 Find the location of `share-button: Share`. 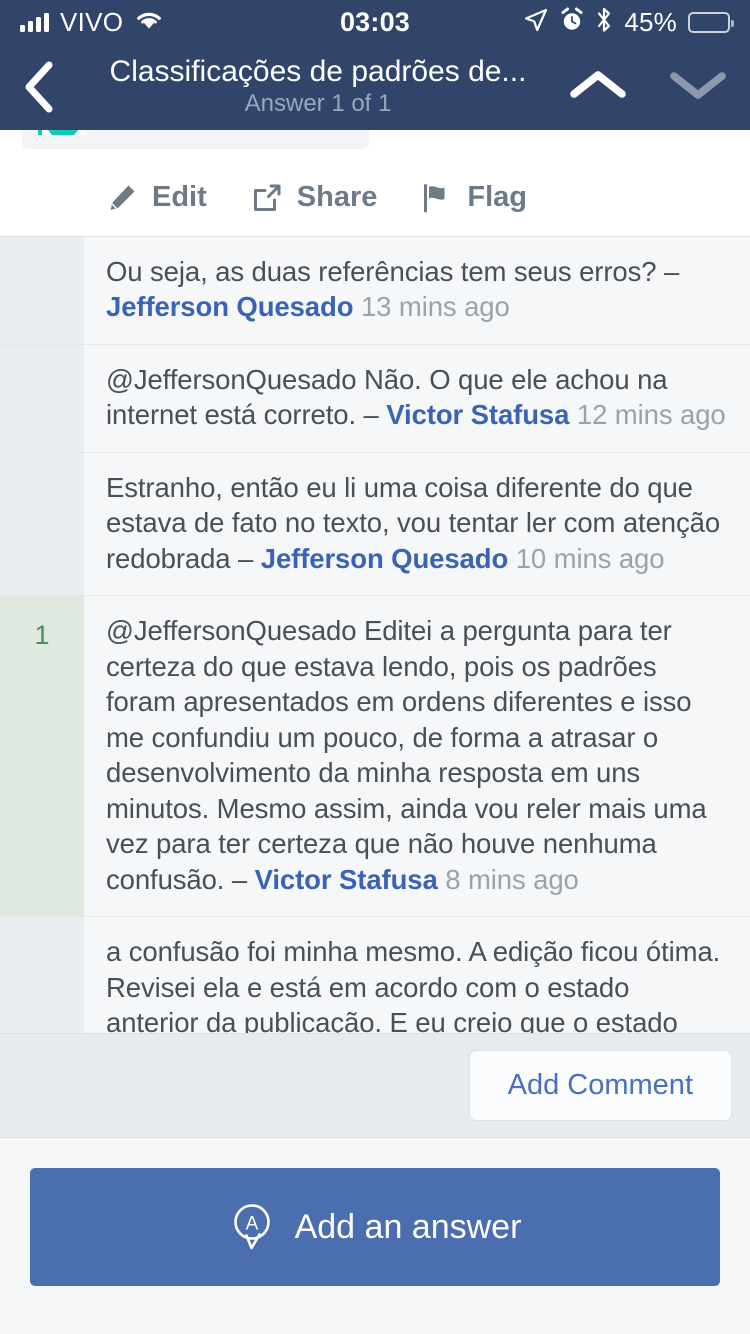

share-button: Share is located at coordinates (314, 197).